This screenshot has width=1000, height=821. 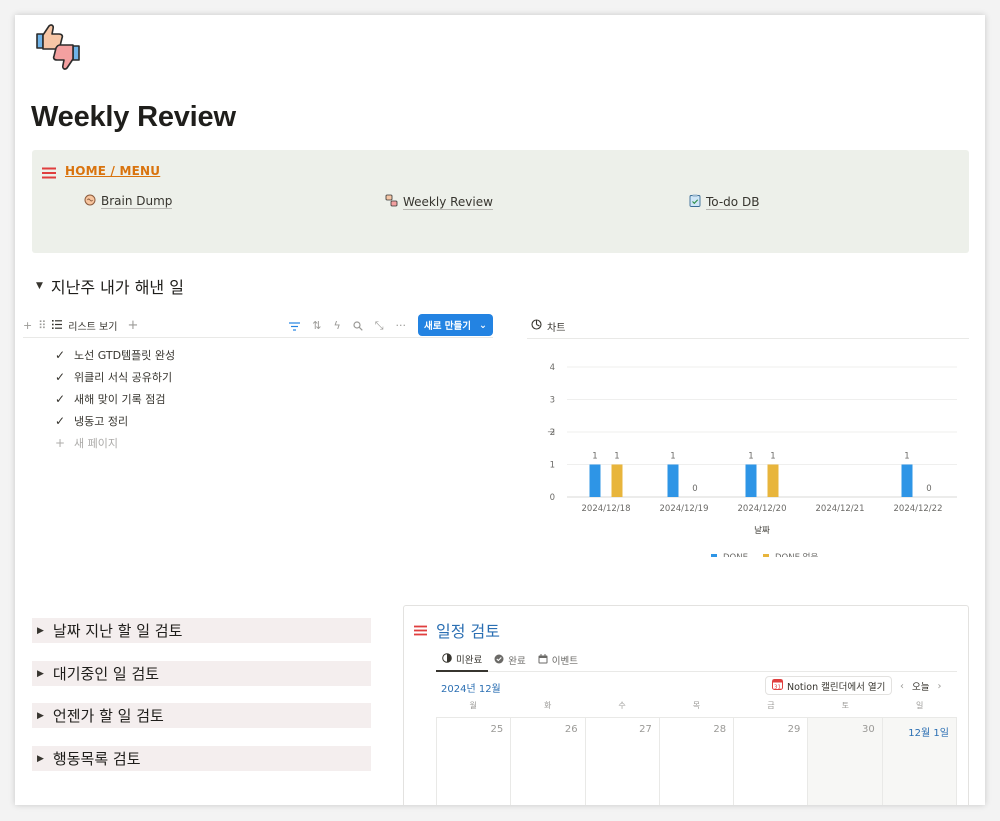 I want to click on weekday-header: 월 화 수 목 금 토 일, so click(x=696, y=709).